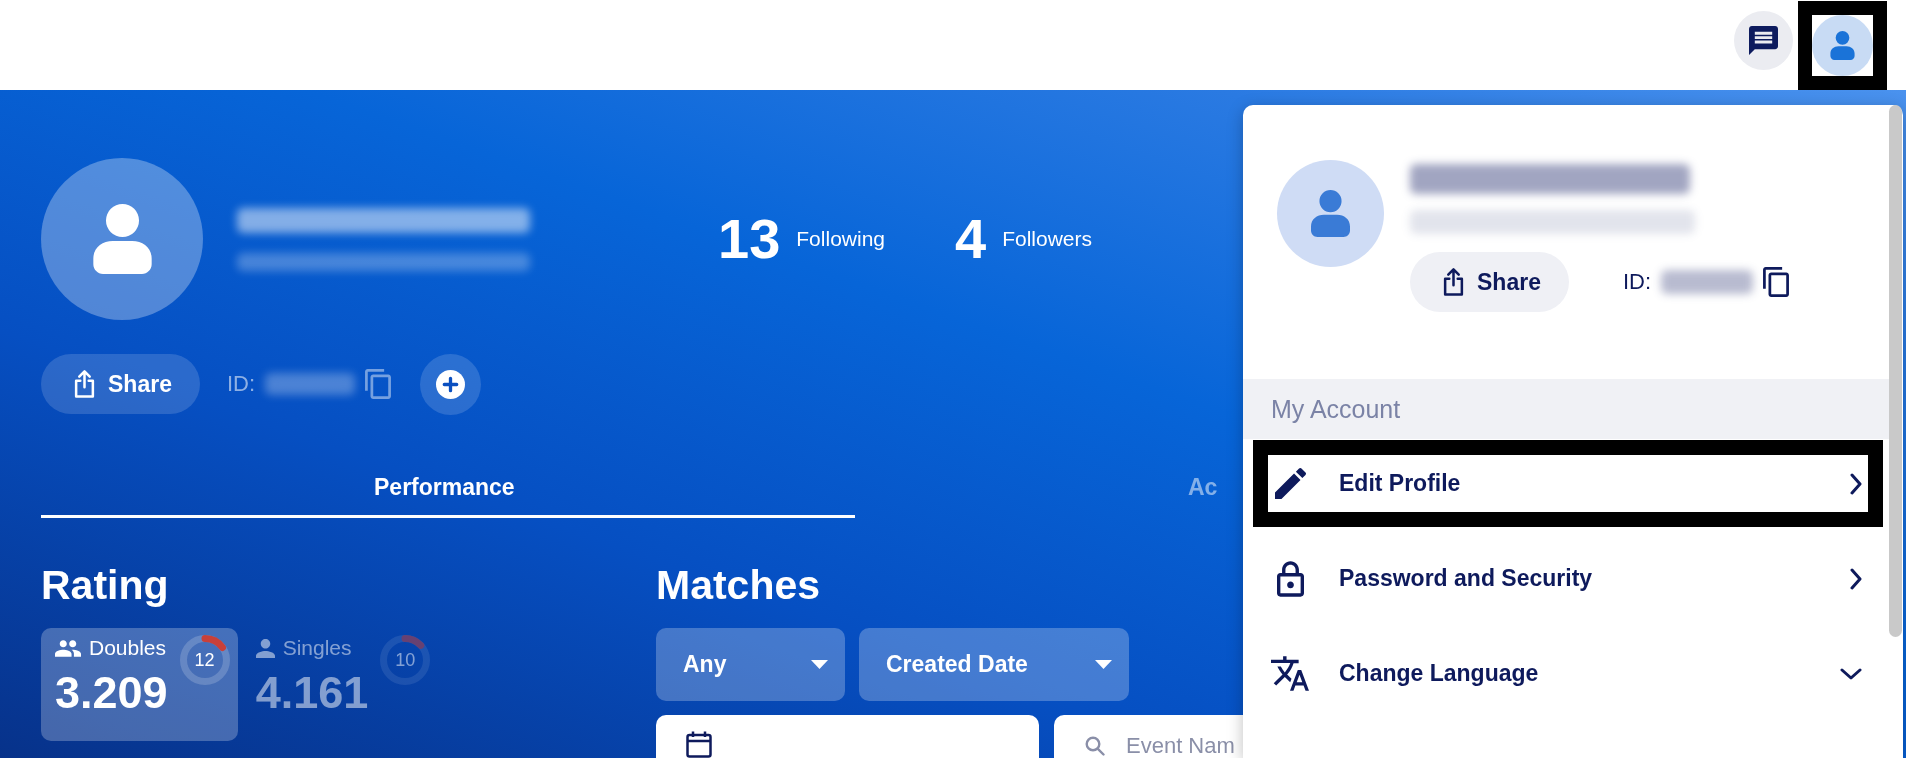 This screenshot has width=1906, height=758. I want to click on section-title: Rating, so click(105, 585).